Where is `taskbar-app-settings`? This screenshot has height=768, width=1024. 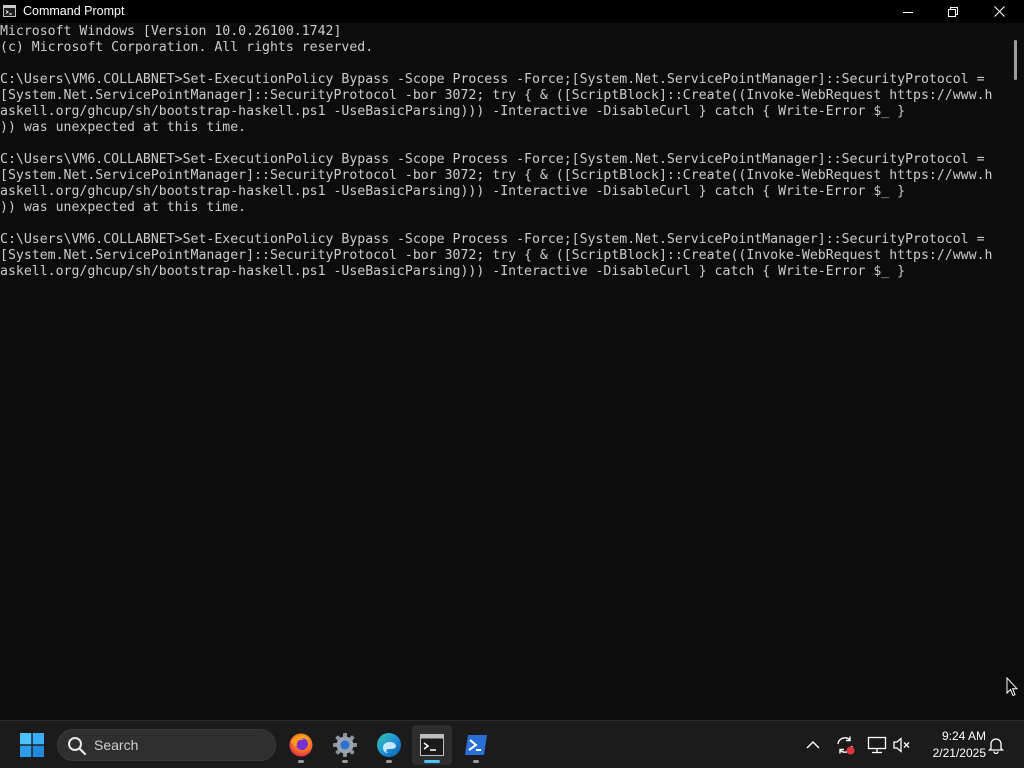 taskbar-app-settings is located at coordinates (345, 745).